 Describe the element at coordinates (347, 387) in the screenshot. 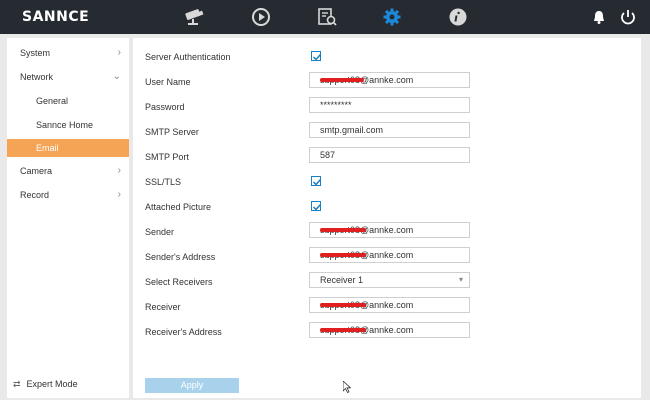

I see `mouse-cursor-icon` at that location.